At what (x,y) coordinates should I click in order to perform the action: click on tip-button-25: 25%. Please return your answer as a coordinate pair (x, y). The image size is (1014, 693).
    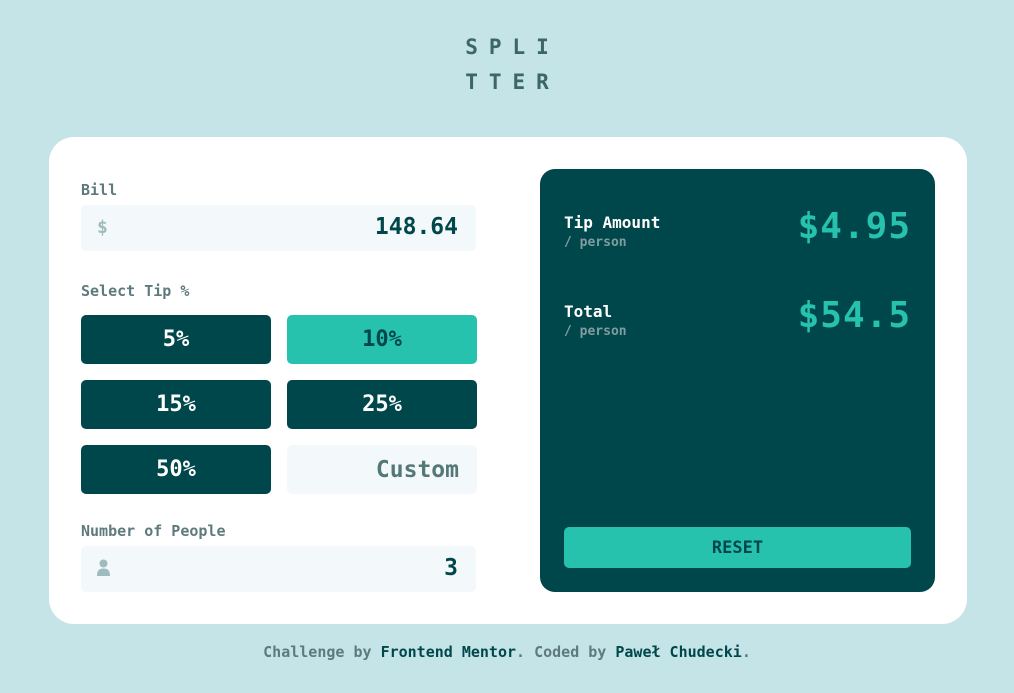
    Looking at the image, I should click on (382, 404).